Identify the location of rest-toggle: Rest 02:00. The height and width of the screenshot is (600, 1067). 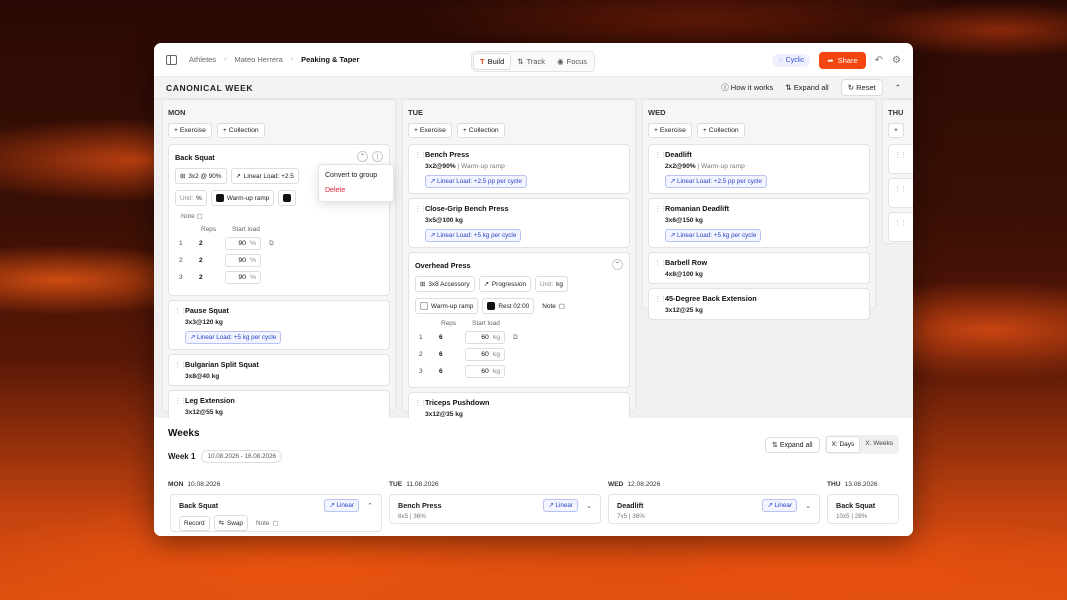
(508, 306).